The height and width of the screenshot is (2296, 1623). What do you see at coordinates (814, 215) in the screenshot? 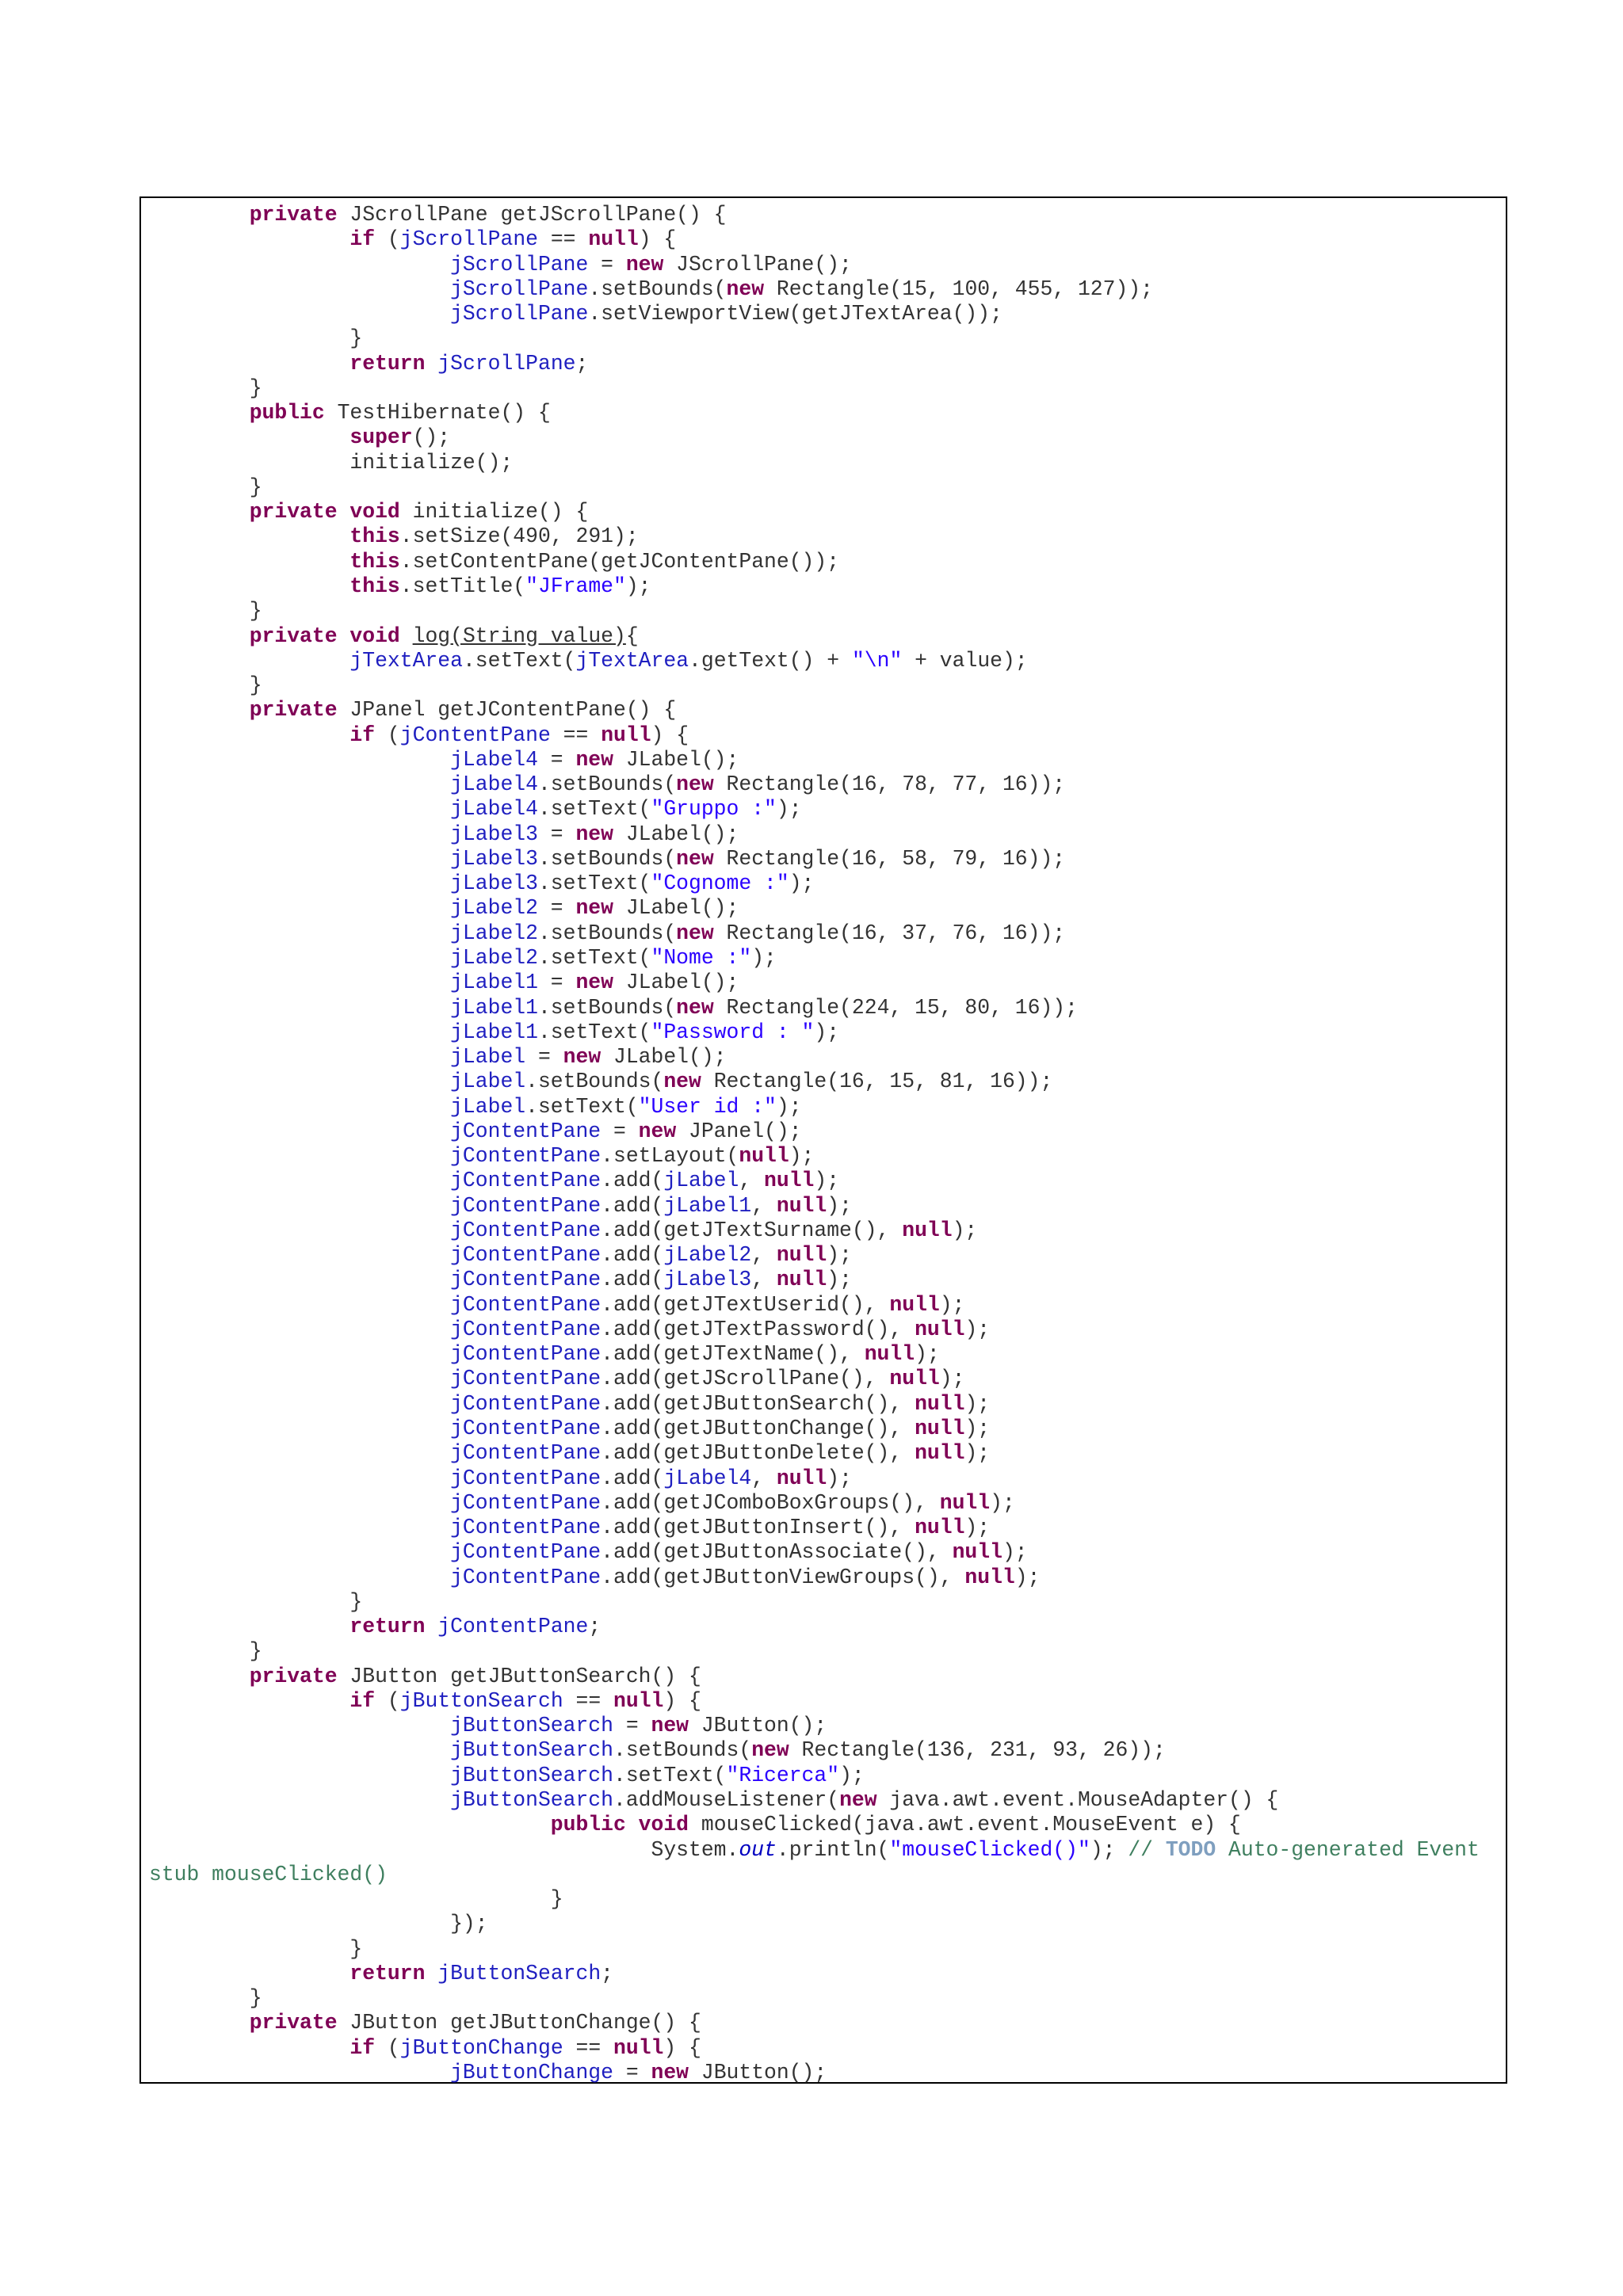
I see `code-line: private JScrollPane getJScrollPane() {` at bounding box center [814, 215].